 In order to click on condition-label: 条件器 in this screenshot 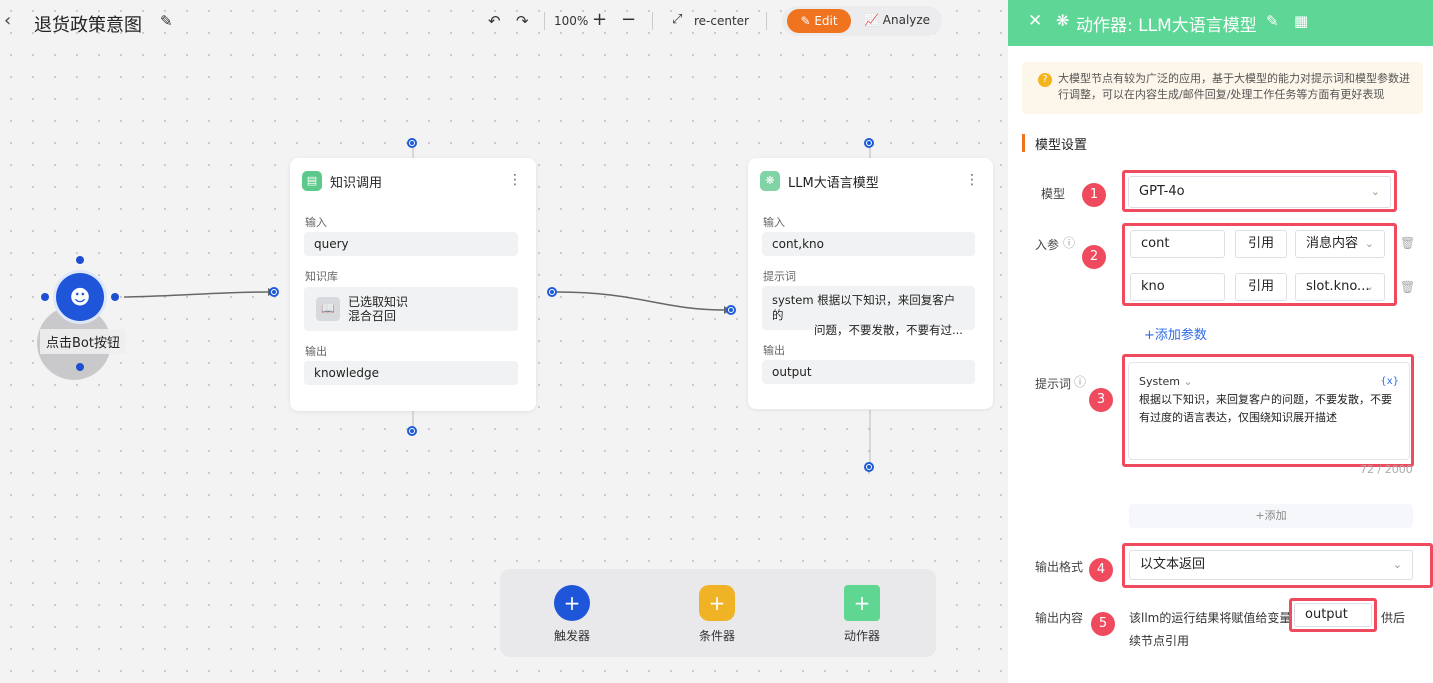, I will do `click(716, 636)`.